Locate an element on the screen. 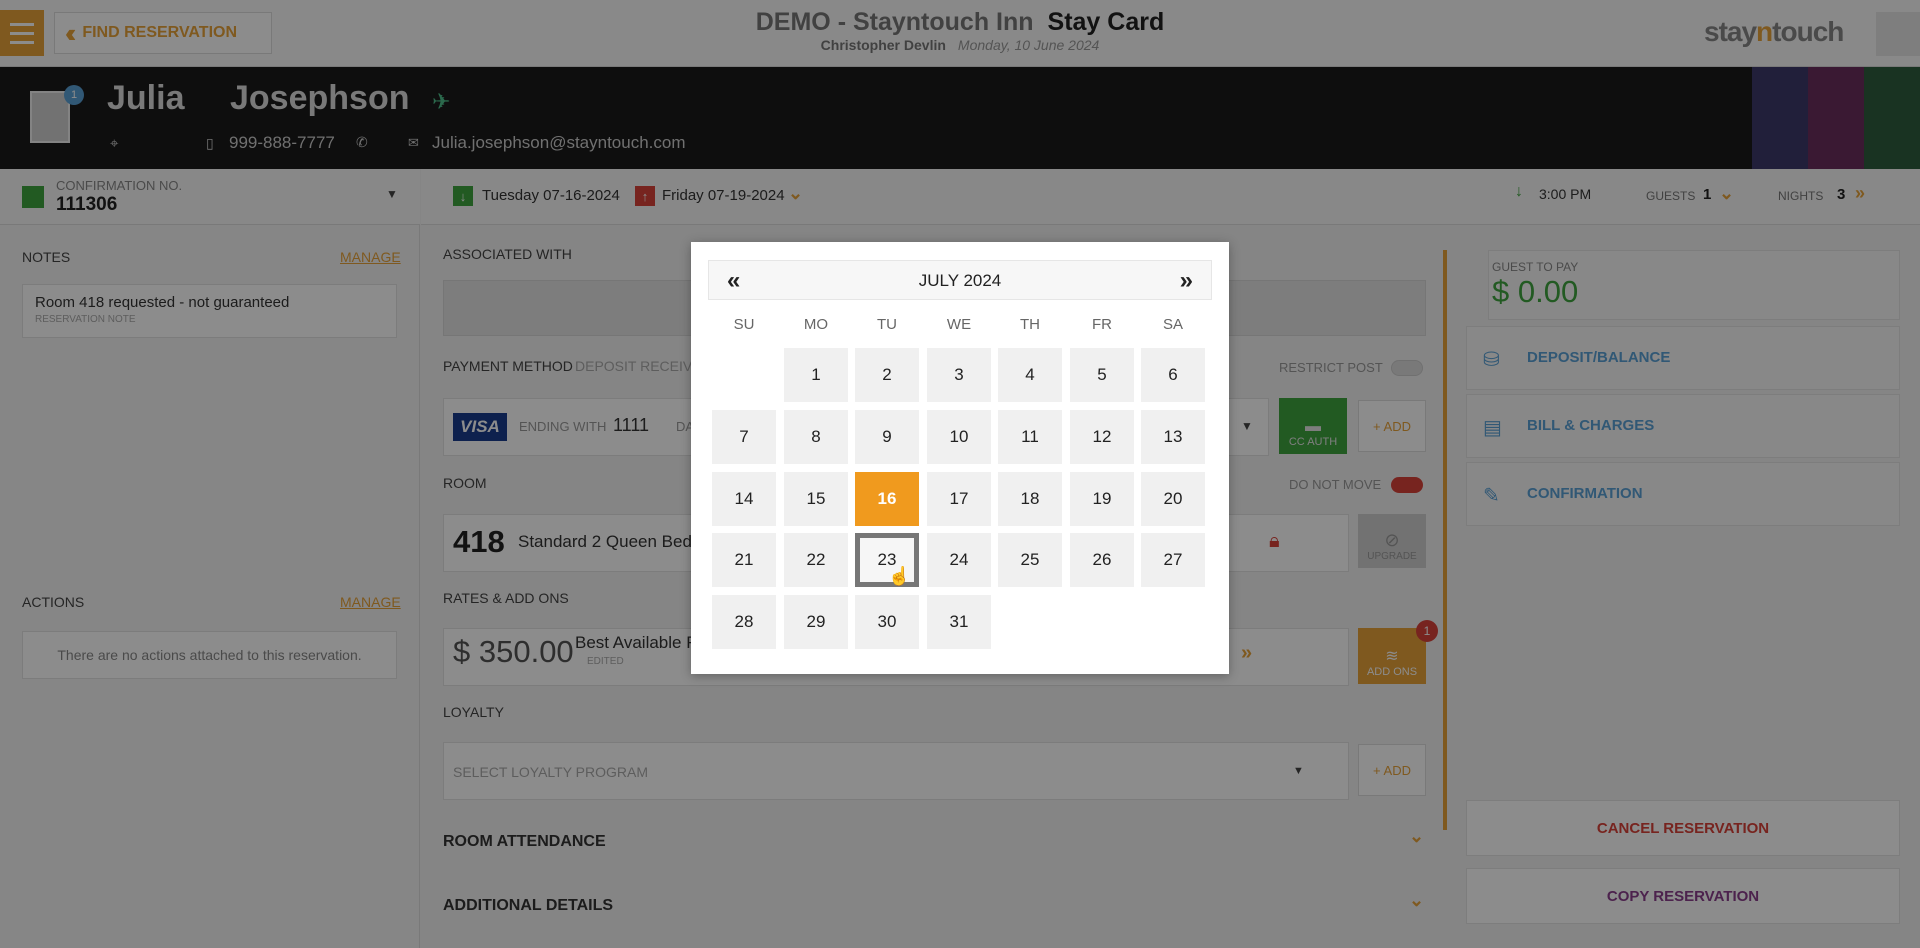 The image size is (1920, 948). calendar-day: 6 is located at coordinates (1173, 375).